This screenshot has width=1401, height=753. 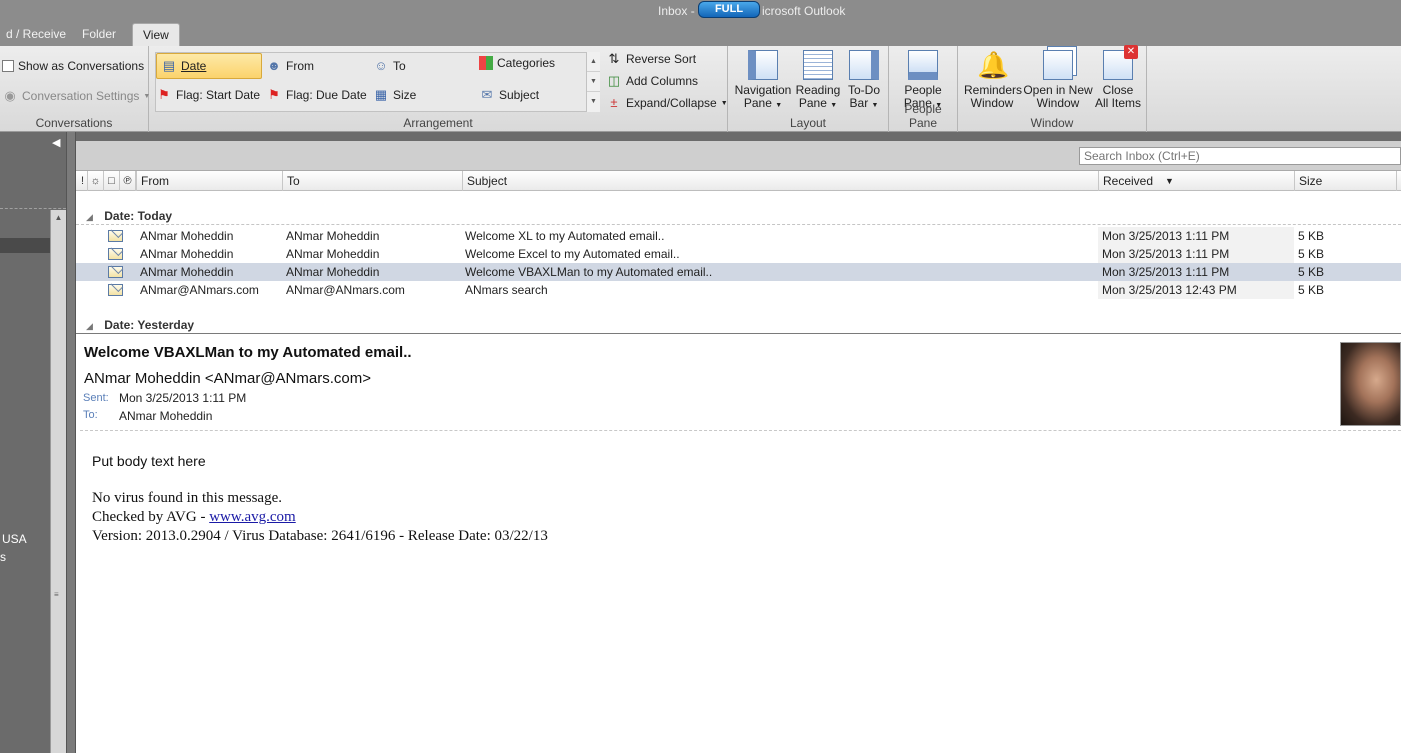 What do you see at coordinates (438, 123) in the screenshot?
I see `group-label-arrangement: Arrangement` at bounding box center [438, 123].